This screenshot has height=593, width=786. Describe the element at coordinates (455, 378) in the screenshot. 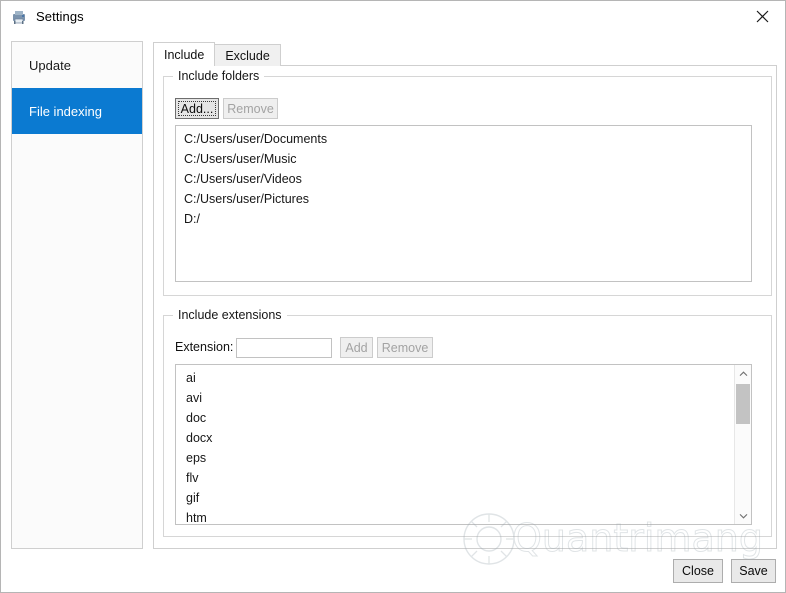

I see `list-item: ai` at that location.